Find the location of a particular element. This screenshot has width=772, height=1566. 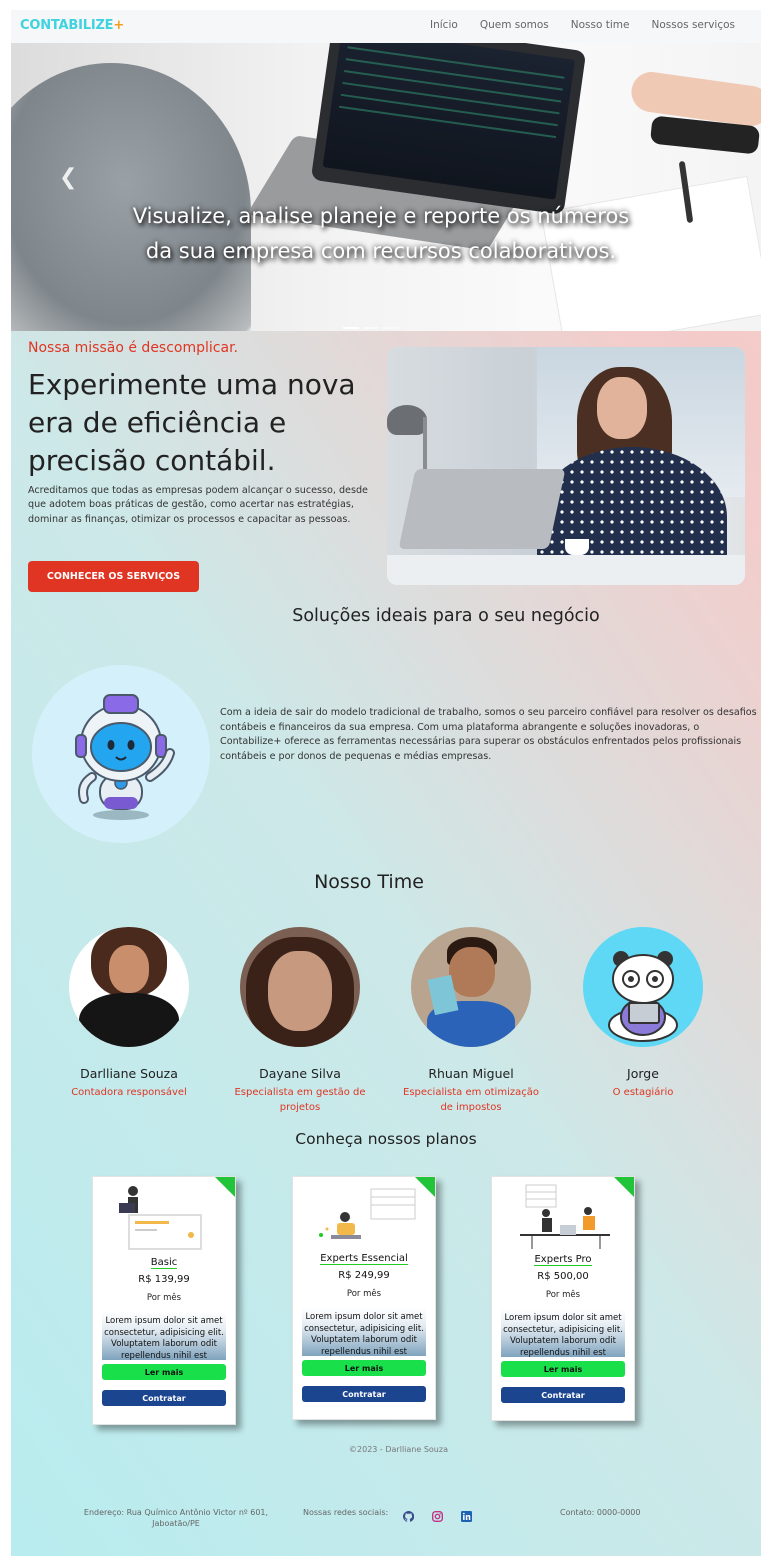

member-role: O estagiário is located at coordinates (643, 1092).